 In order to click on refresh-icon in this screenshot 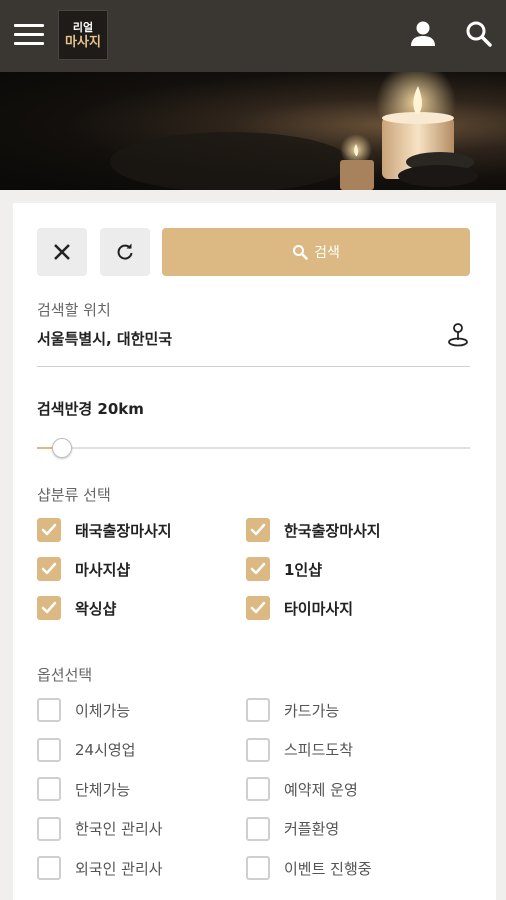, I will do `click(125, 251)`.